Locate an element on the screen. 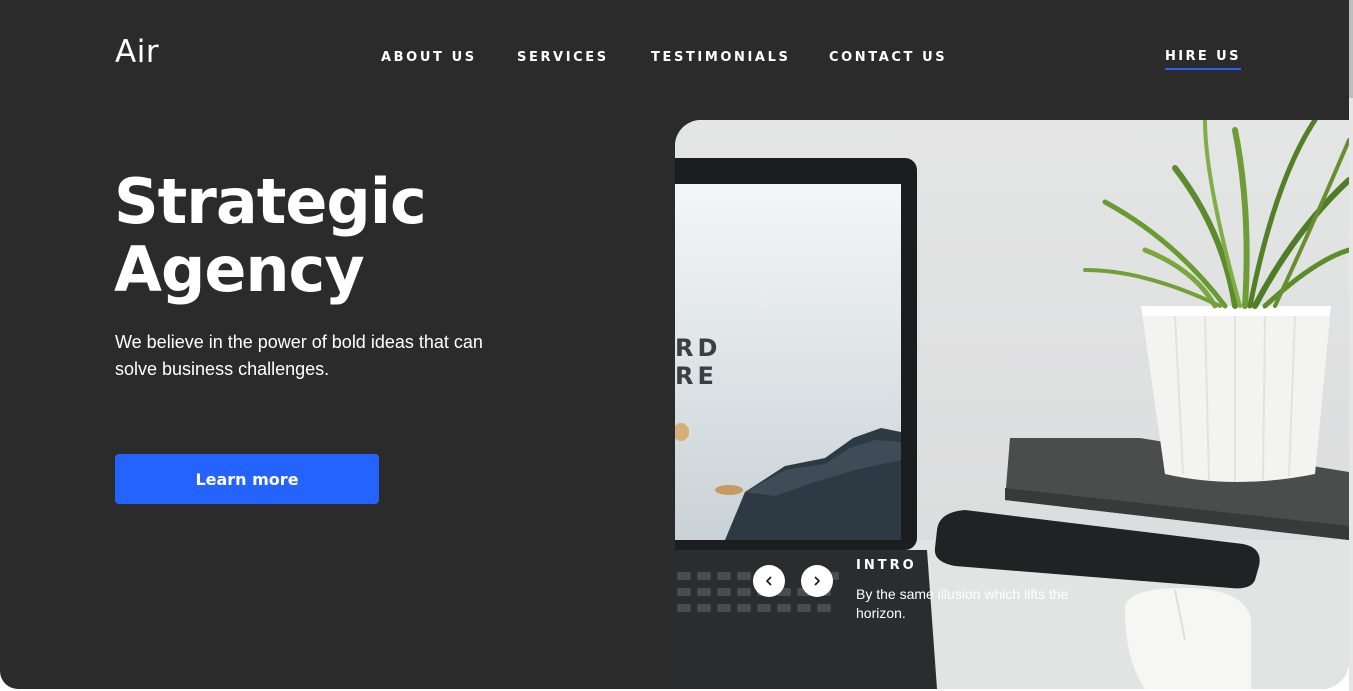  brand-logo: Air is located at coordinates (137, 52).